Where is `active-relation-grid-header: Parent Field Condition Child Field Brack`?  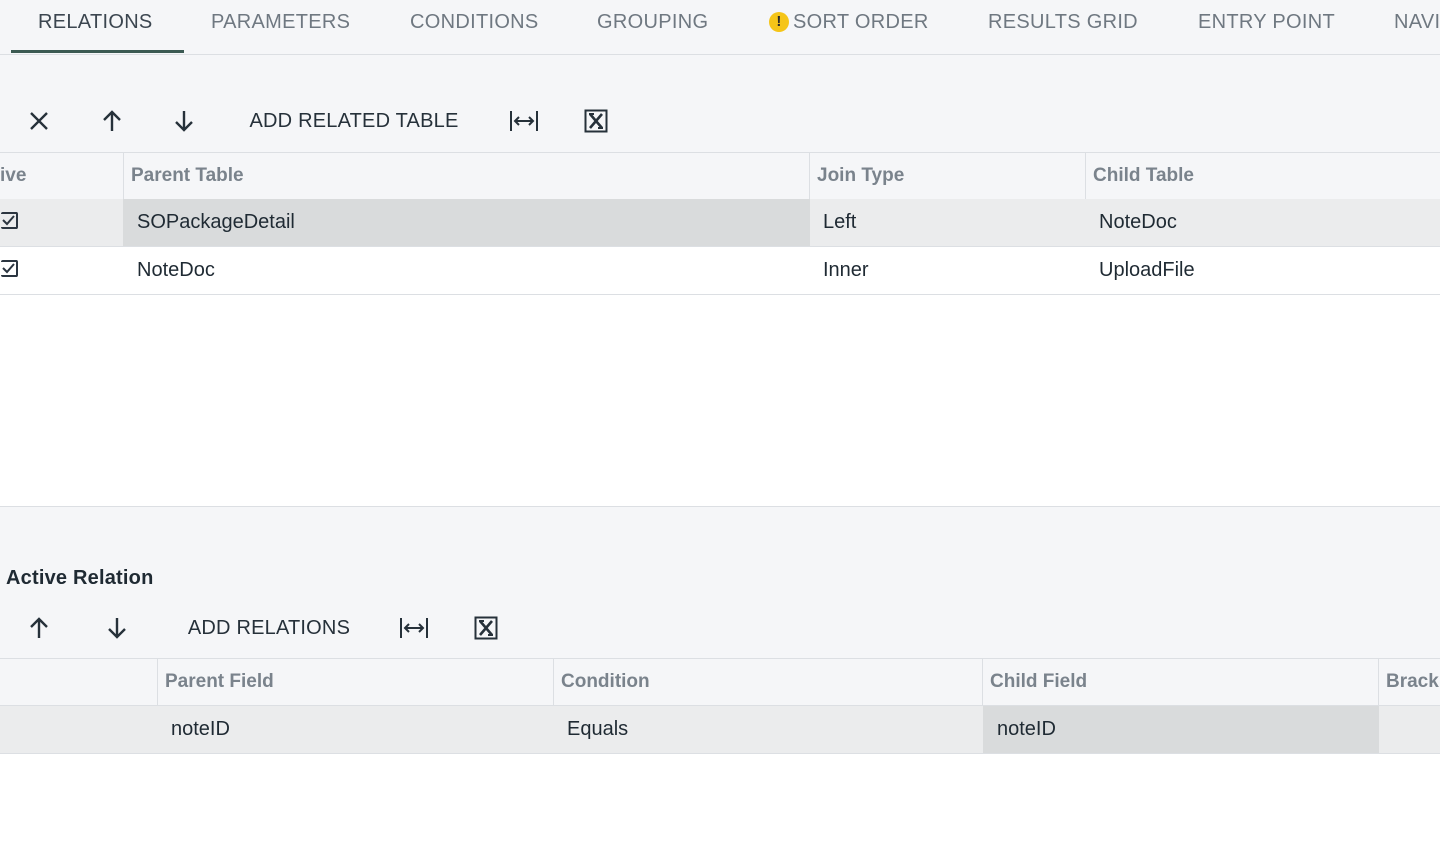 active-relation-grid-header: Parent Field Condition Child Field Brack is located at coordinates (720, 682).